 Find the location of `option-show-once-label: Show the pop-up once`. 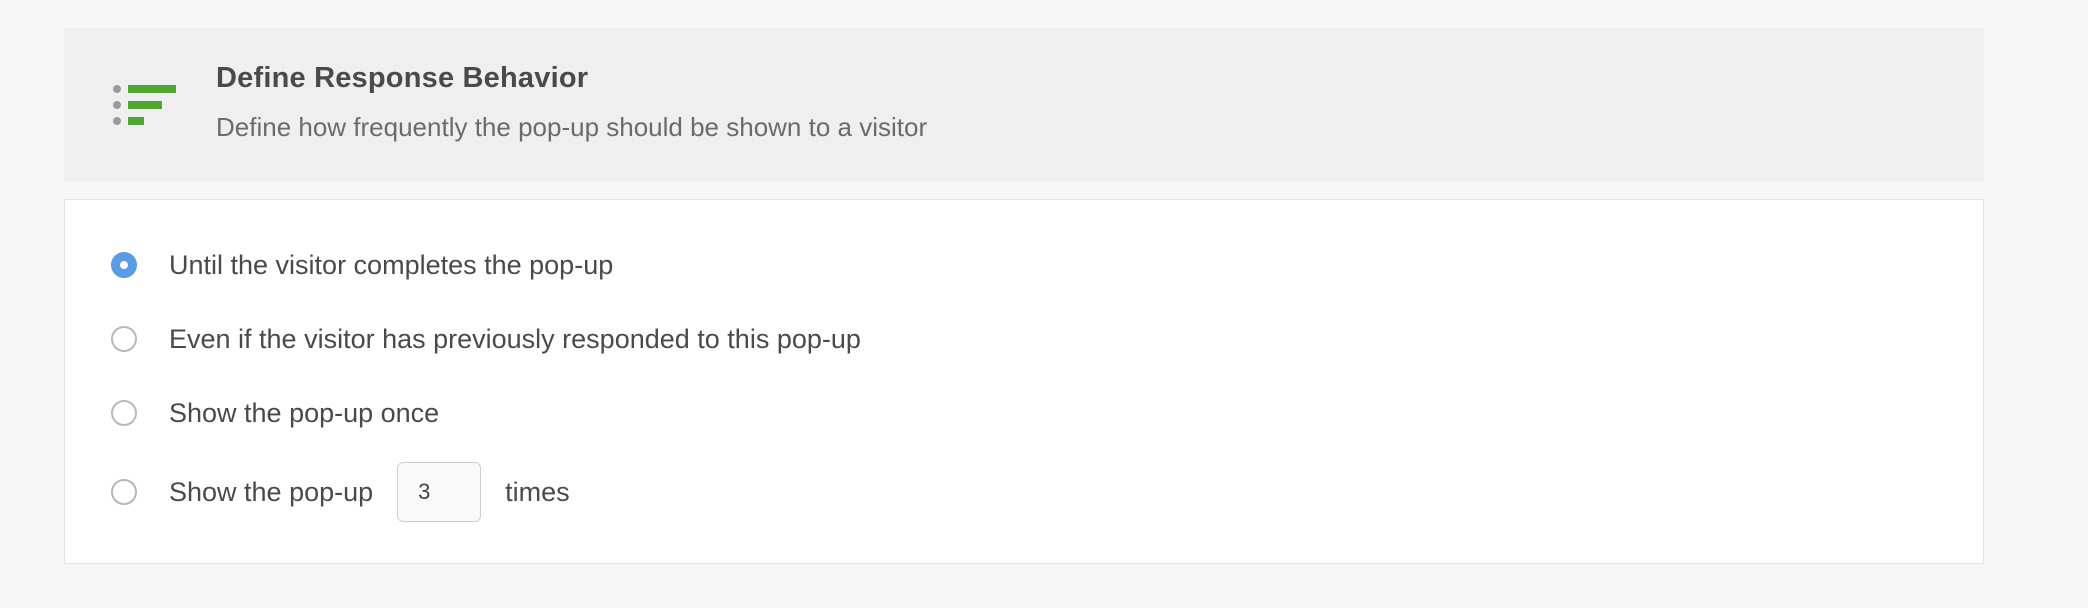

option-show-once-label: Show the pop-up once is located at coordinates (304, 412).